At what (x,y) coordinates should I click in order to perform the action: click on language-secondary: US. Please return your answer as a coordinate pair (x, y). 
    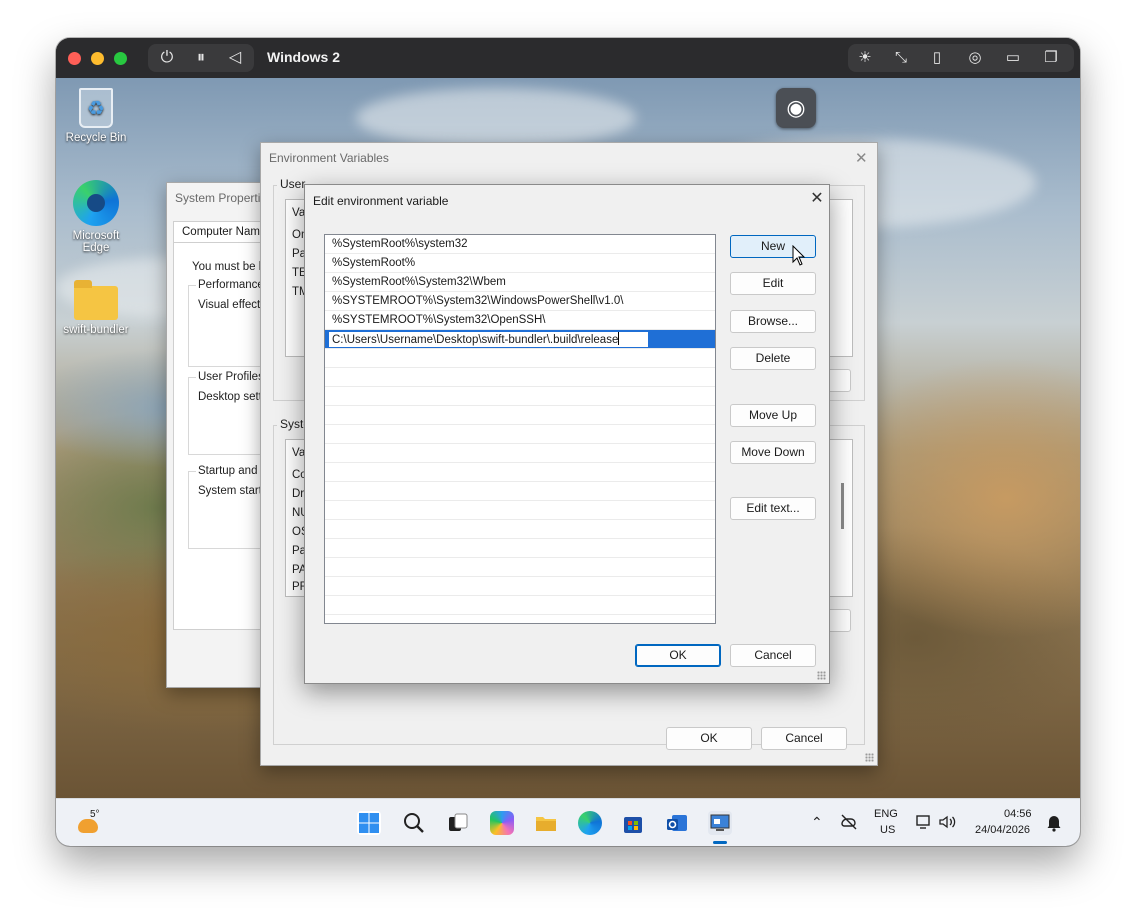
    Looking at the image, I should click on (887, 830).